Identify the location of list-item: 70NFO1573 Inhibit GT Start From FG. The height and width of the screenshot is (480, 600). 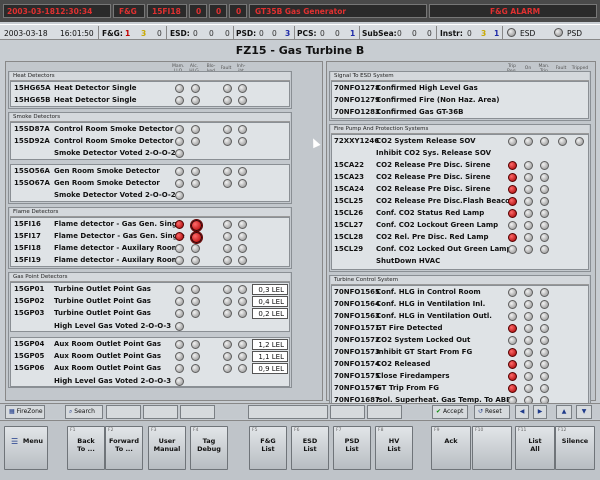
(419, 352).